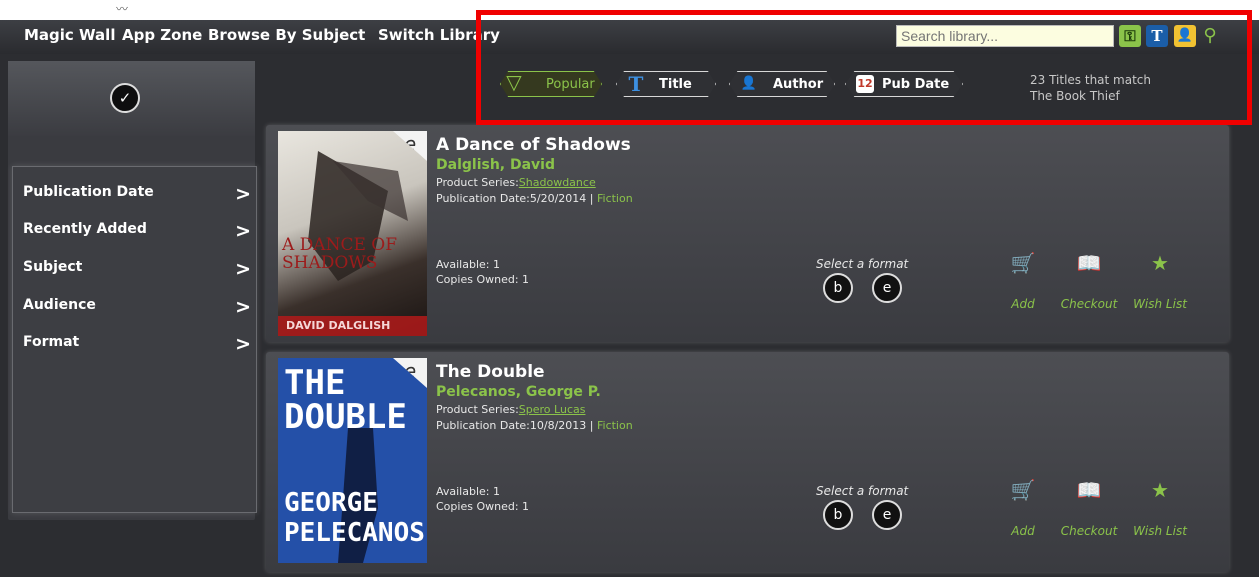 This screenshot has height=577, width=1259. What do you see at coordinates (534, 198) in the screenshot?
I see `book-pub-date: Publication Date:5/20/2014 | Fiction` at bounding box center [534, 198].